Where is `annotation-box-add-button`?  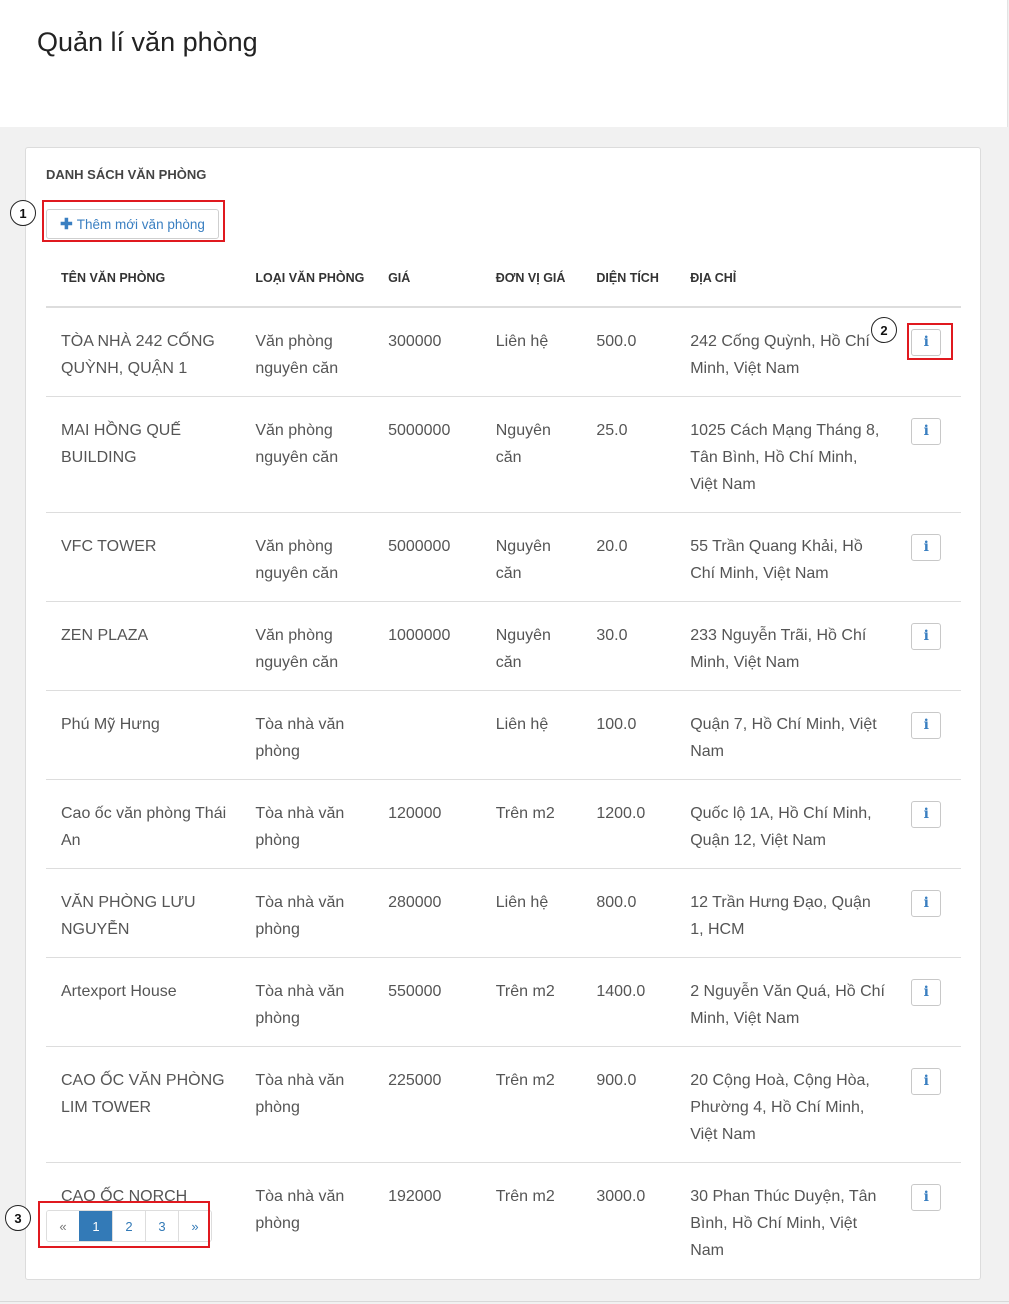 annotation-box-add-button is located at coordinates (133, 221).